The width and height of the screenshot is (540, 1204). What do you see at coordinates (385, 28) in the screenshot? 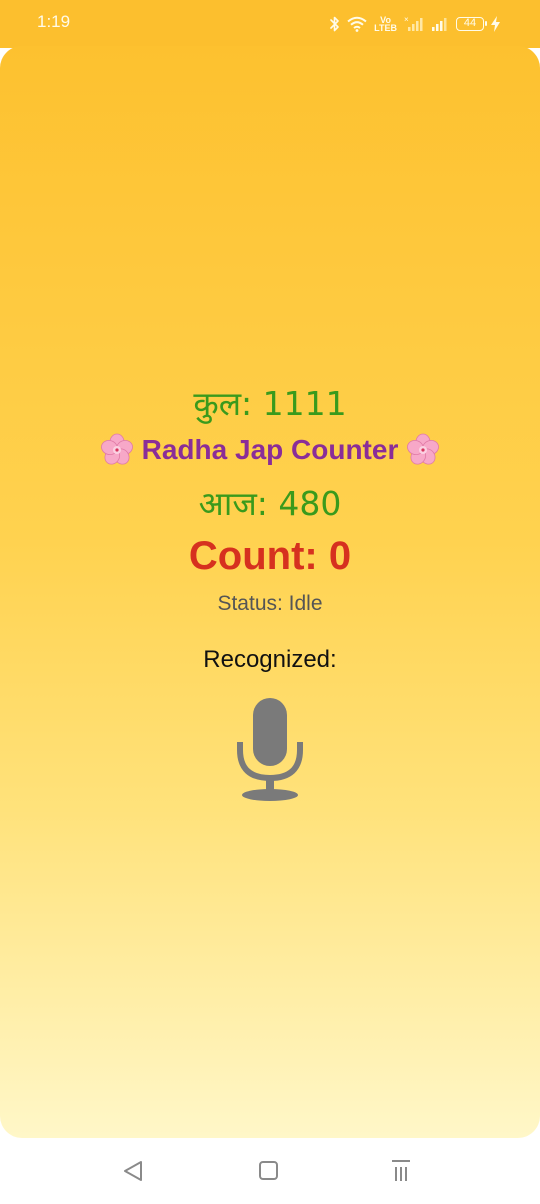
I see `volte-bottom: LTEB` at bounding box center [385, 28].